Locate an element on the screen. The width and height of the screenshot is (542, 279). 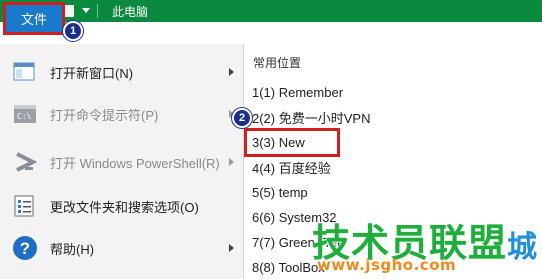
command-prompt-icon: C:\ is located at coordinates (25, 114).